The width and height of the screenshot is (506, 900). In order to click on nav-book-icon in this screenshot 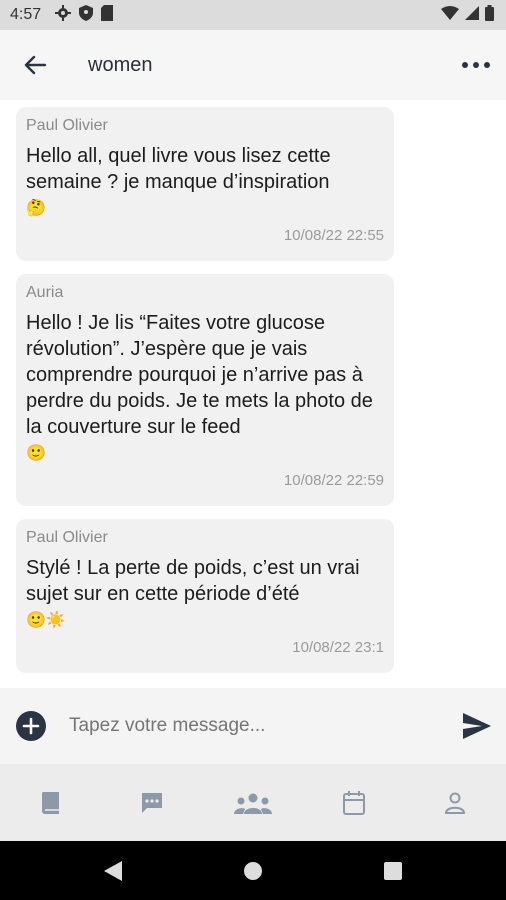, I will do `click(51, 803)`.